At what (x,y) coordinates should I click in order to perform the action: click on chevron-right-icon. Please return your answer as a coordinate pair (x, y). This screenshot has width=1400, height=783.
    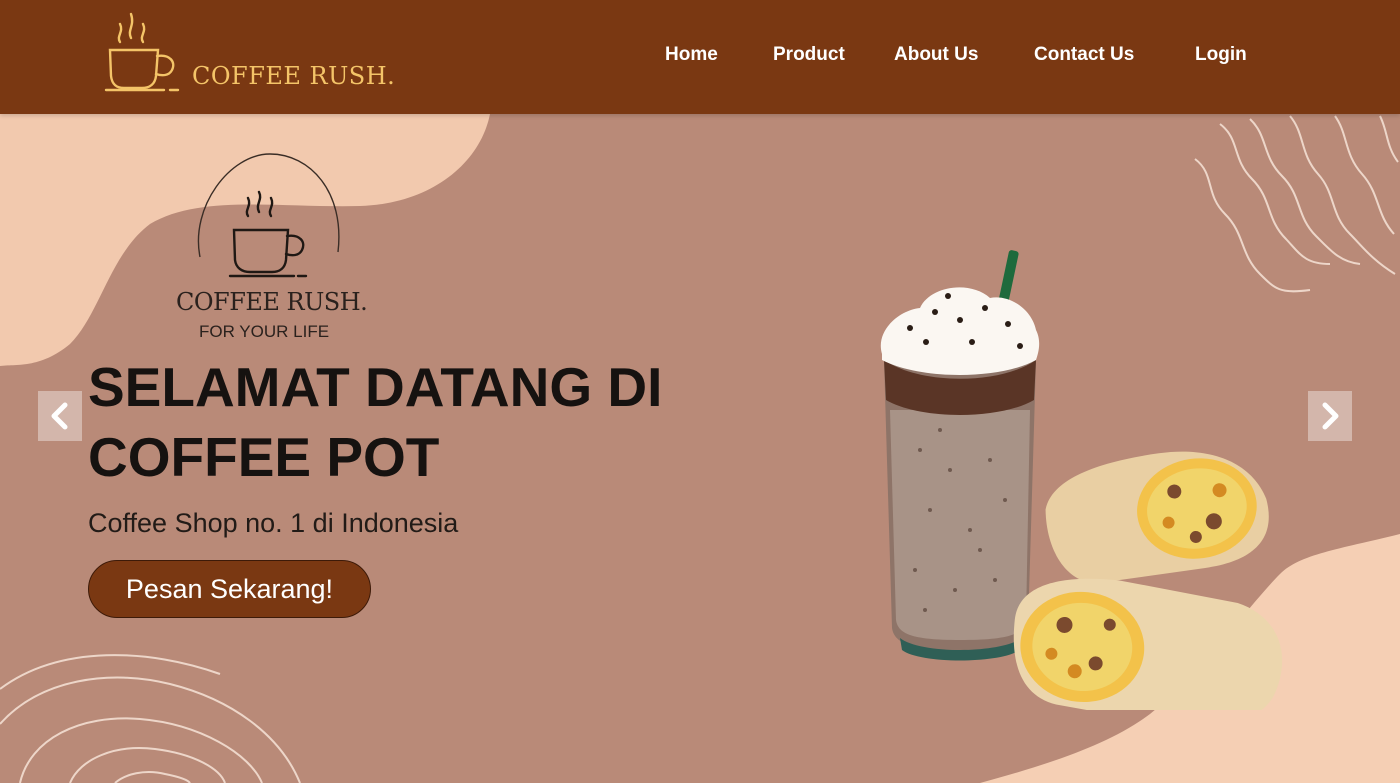
    Looking at the image, I should click on (1330, 416).